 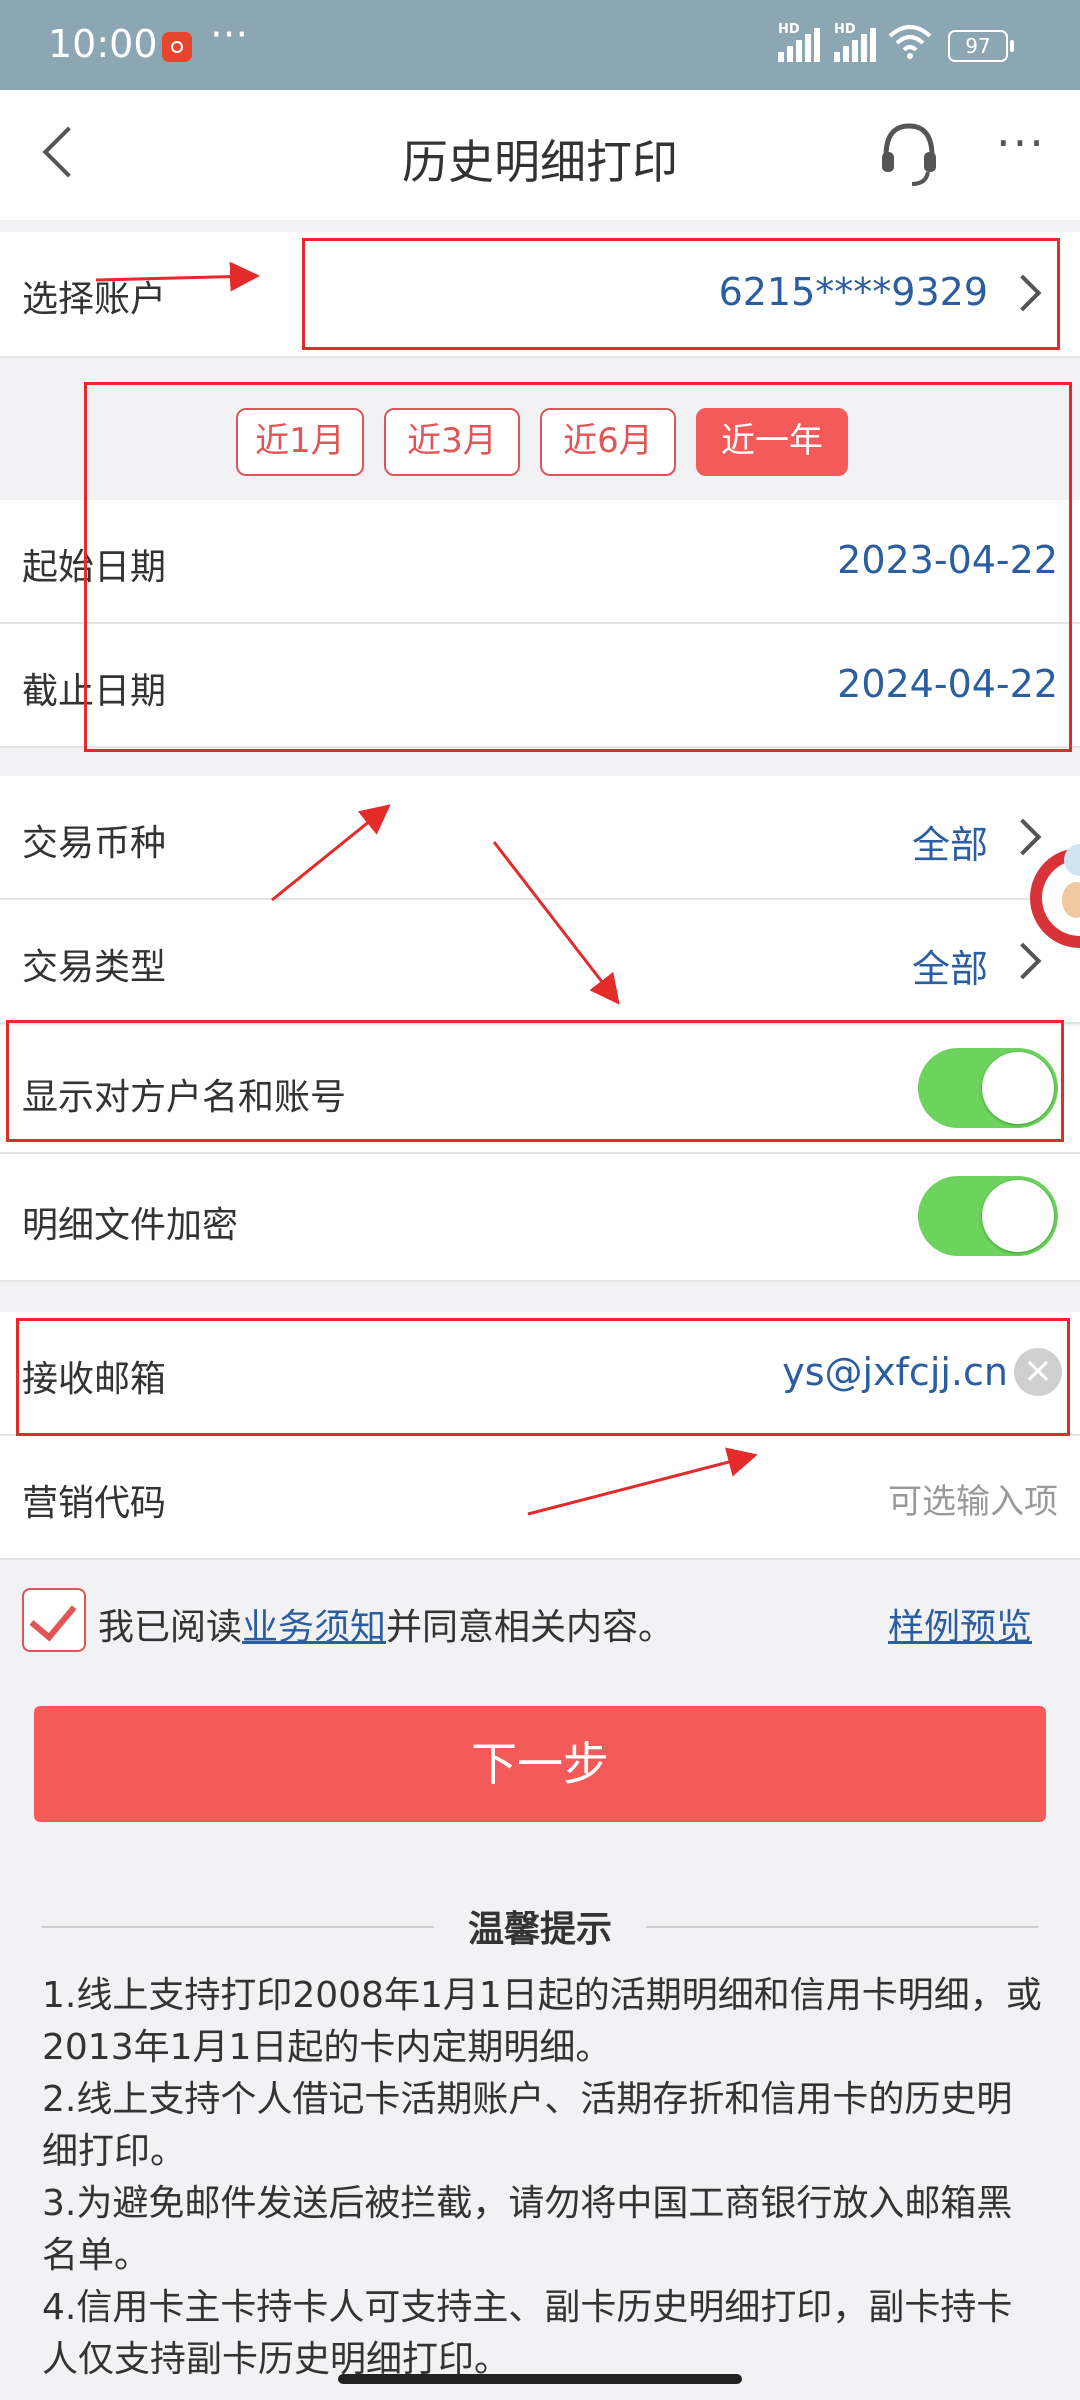 I want to click on start-date-label: 起始日期, so click(x=94, y=567).